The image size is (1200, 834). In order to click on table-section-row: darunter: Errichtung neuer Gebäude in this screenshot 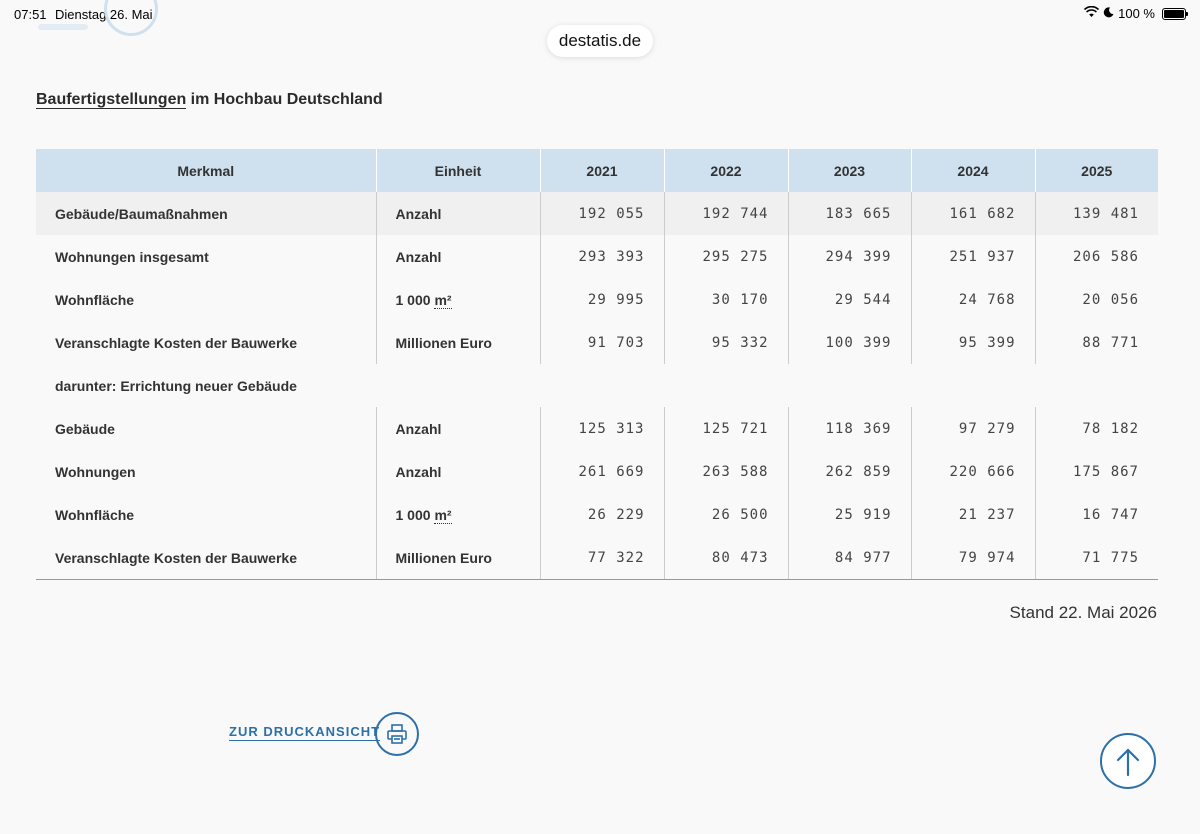, I will do `click(597, 385)`.